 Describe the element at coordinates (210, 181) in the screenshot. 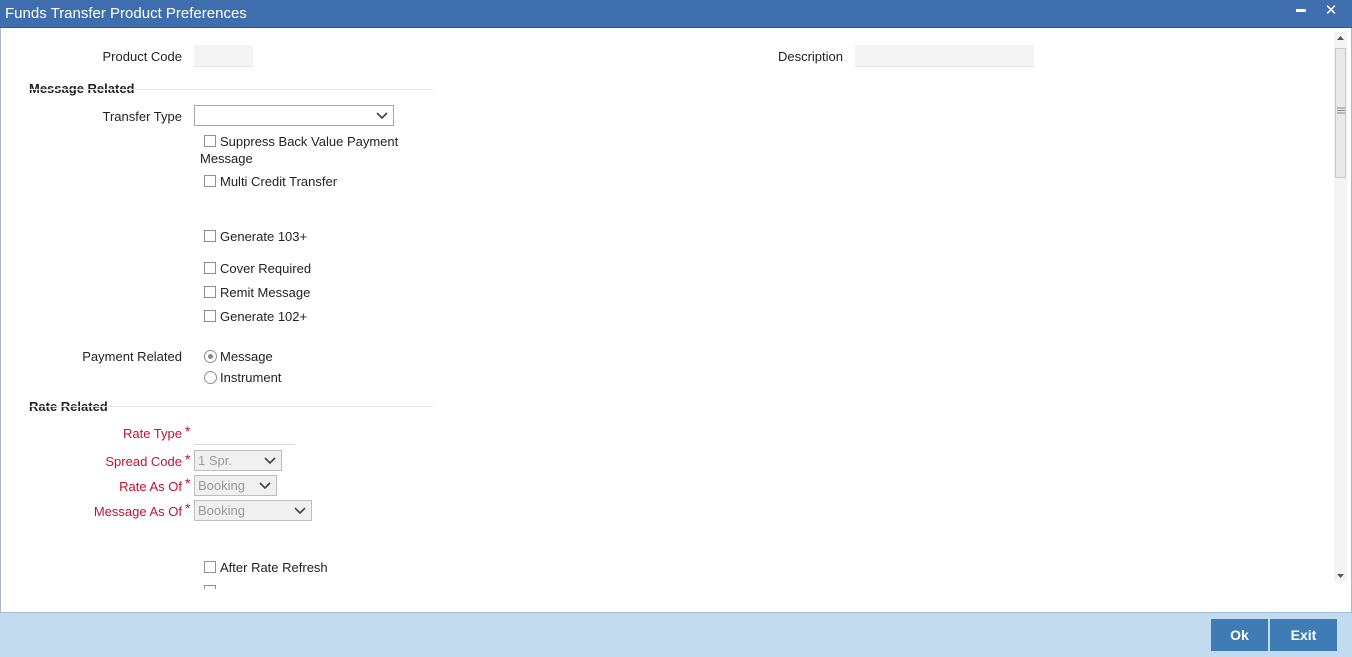

I see `multi-credit-transfer-checkbox` at that location.